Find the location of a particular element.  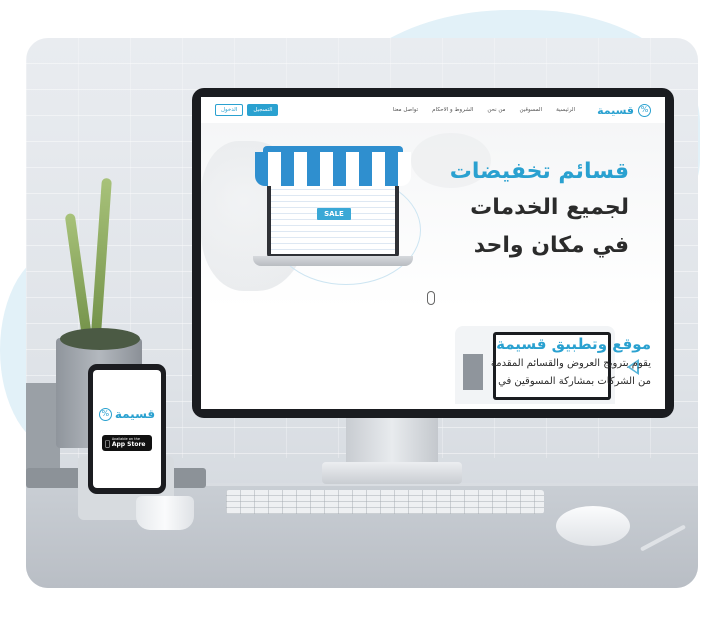

site-logo: % قسيمة is located at coordinates (624, 110).